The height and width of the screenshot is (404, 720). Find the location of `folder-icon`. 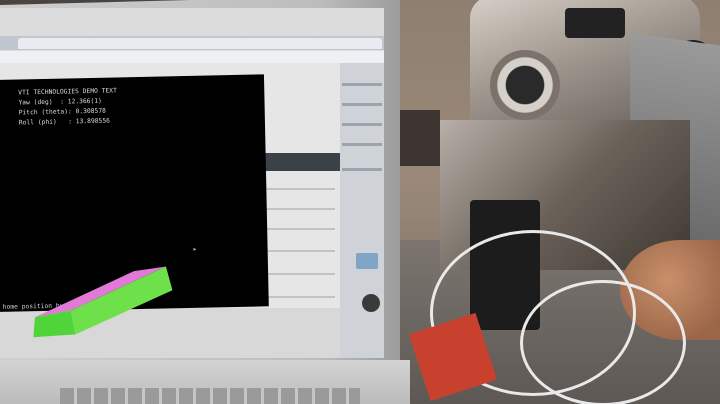

folder-icon is located at coordinates (367, 261).